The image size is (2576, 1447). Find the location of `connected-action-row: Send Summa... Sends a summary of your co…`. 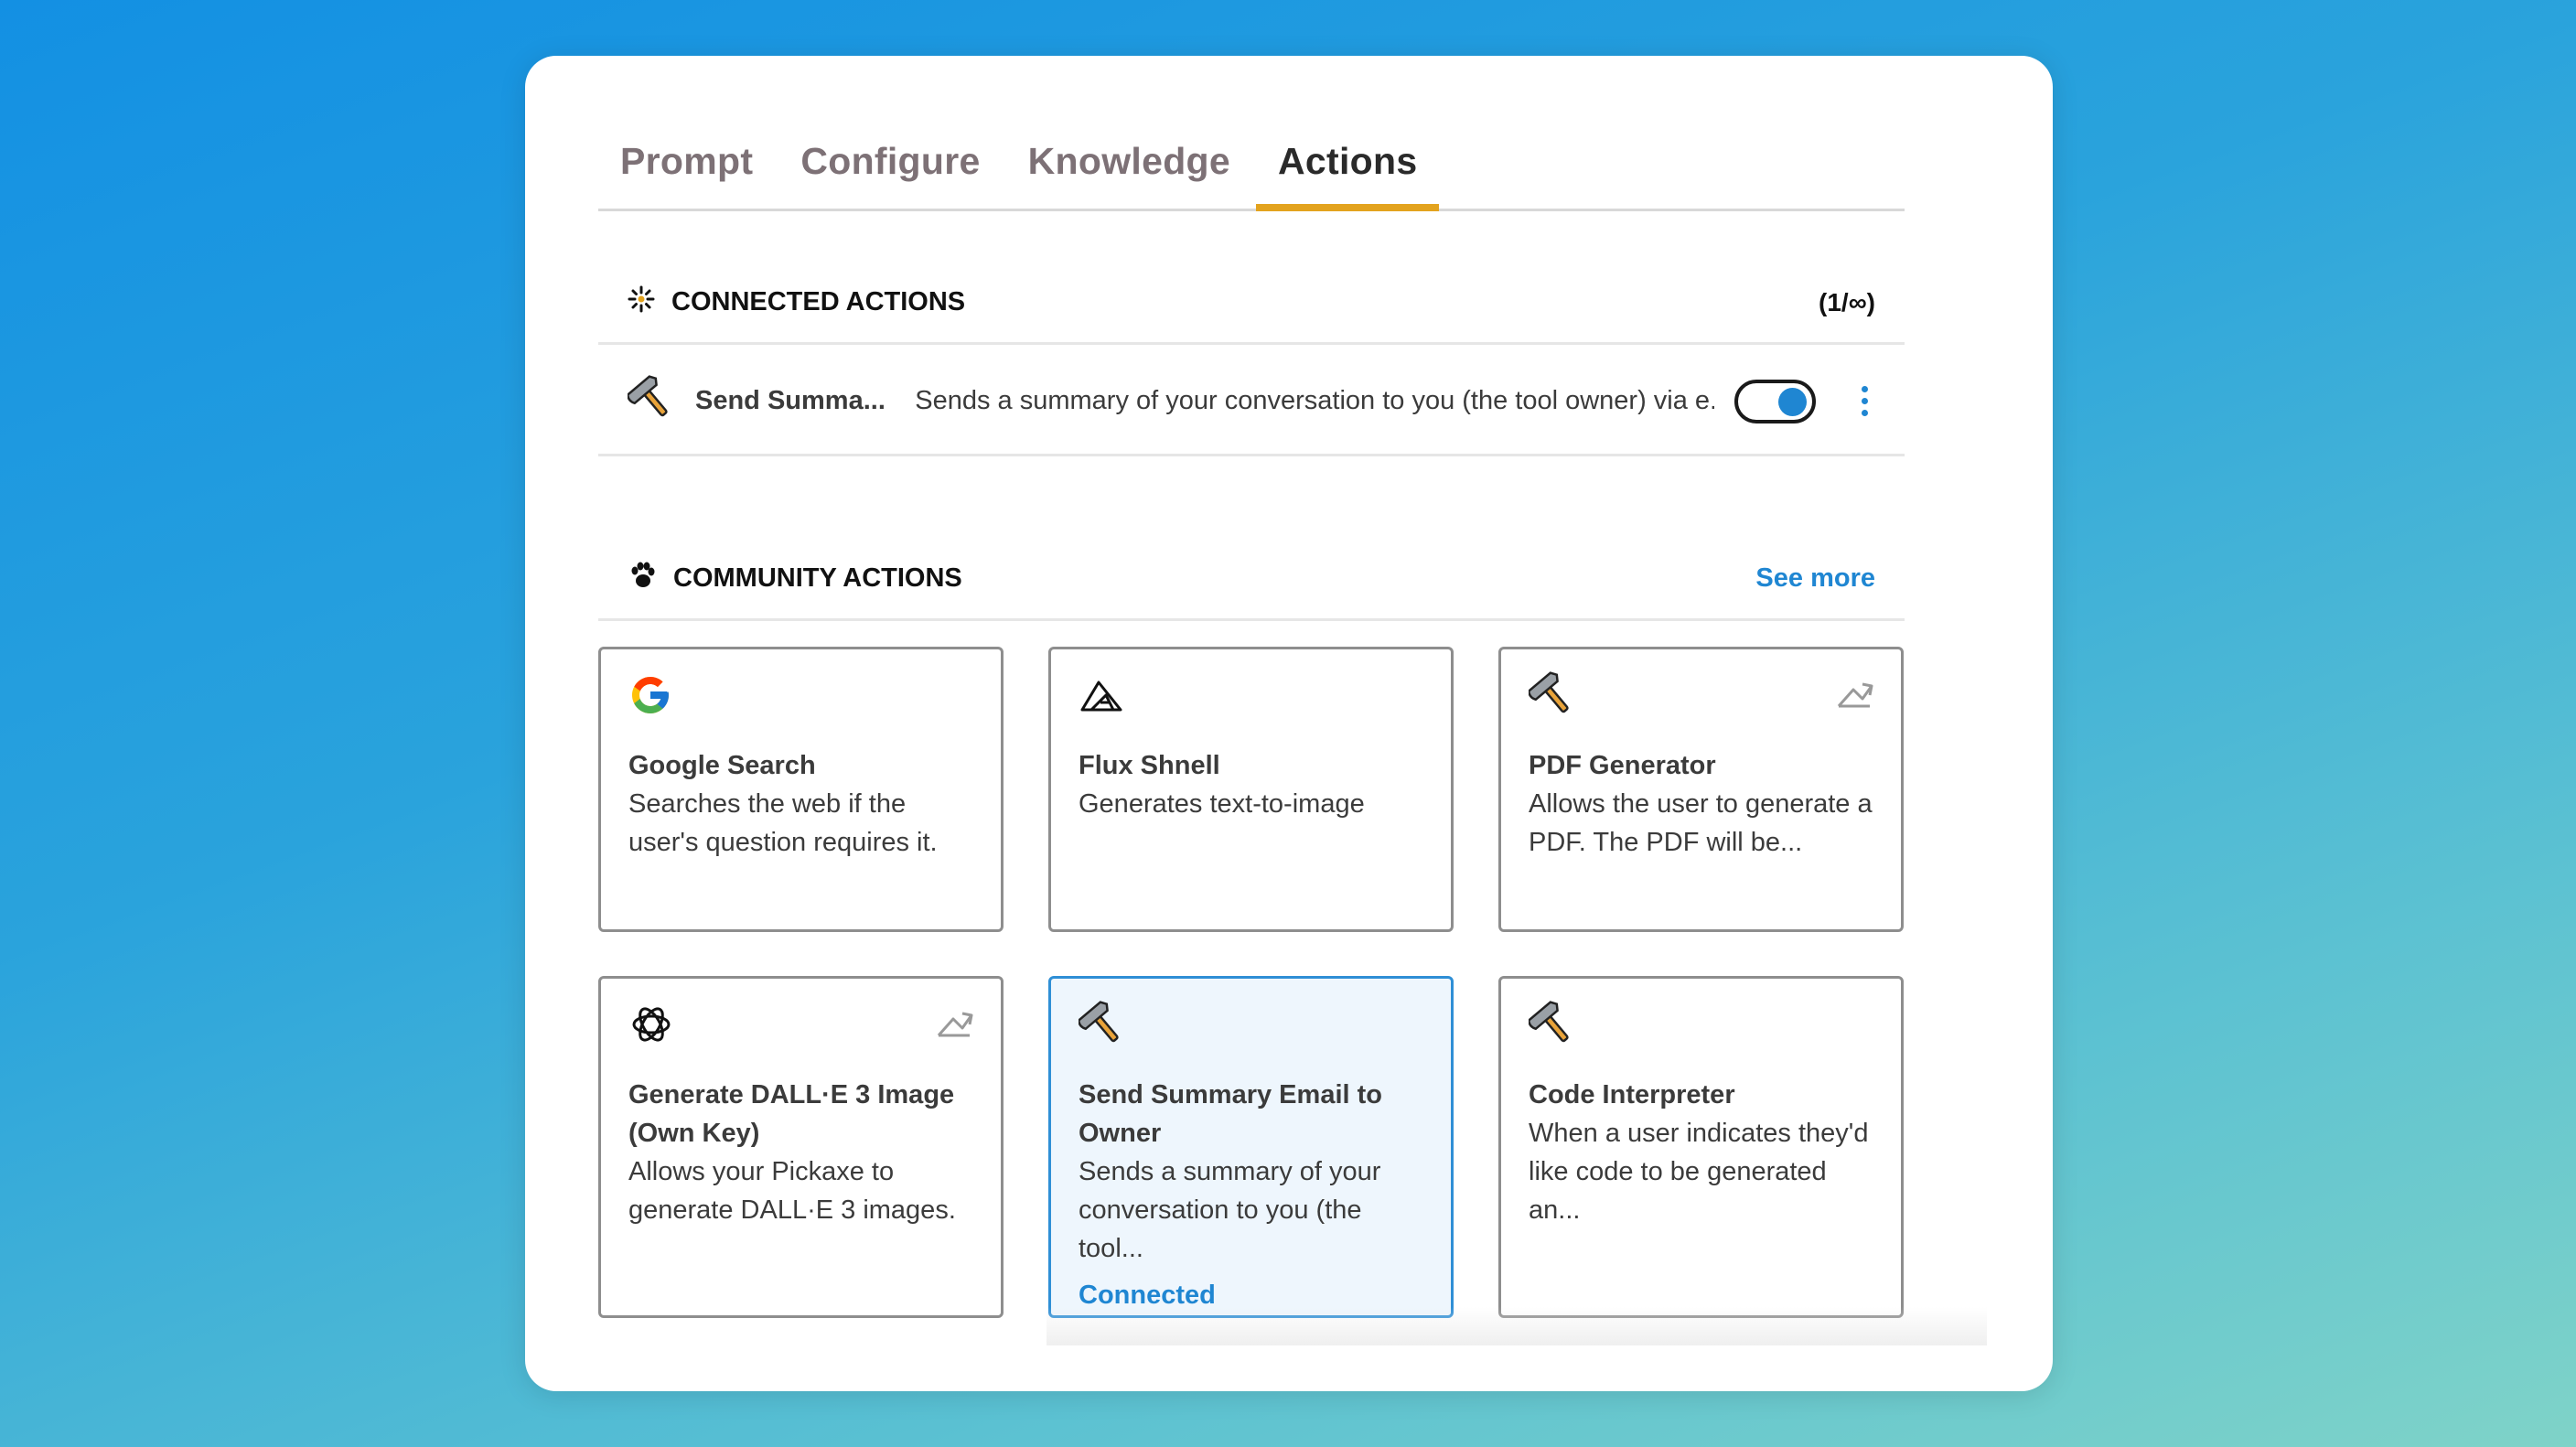

connected-action-row: Send Summa... Sends a summary of your co… is located at coordinates (1251, 402).